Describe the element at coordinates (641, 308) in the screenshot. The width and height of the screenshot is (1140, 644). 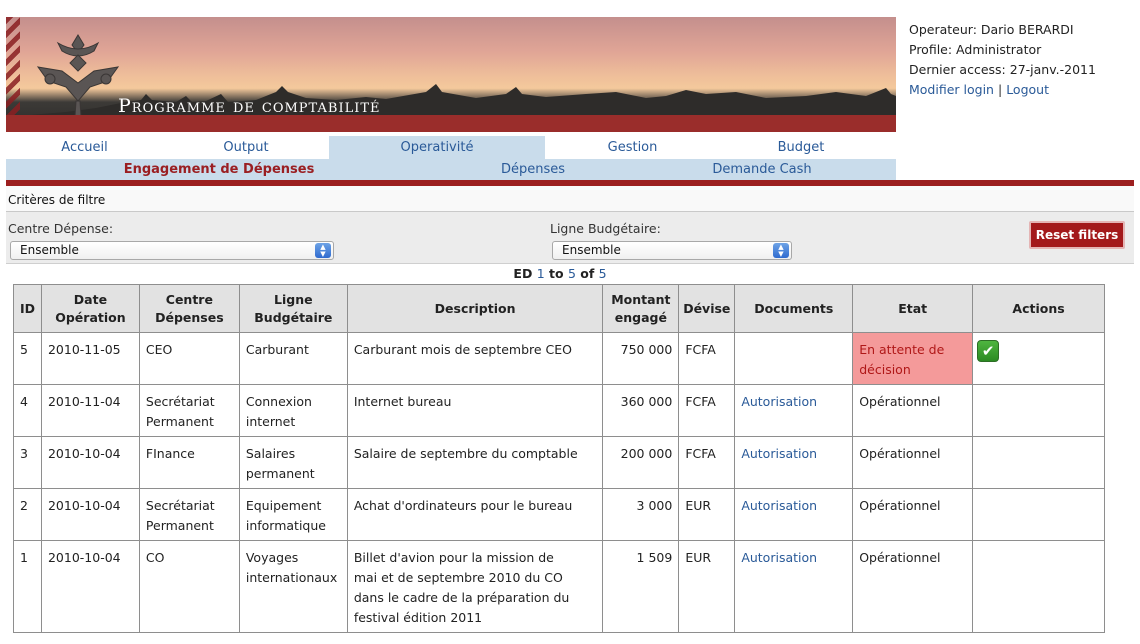
I see `col-header-montant: Montant engagé` at that location.